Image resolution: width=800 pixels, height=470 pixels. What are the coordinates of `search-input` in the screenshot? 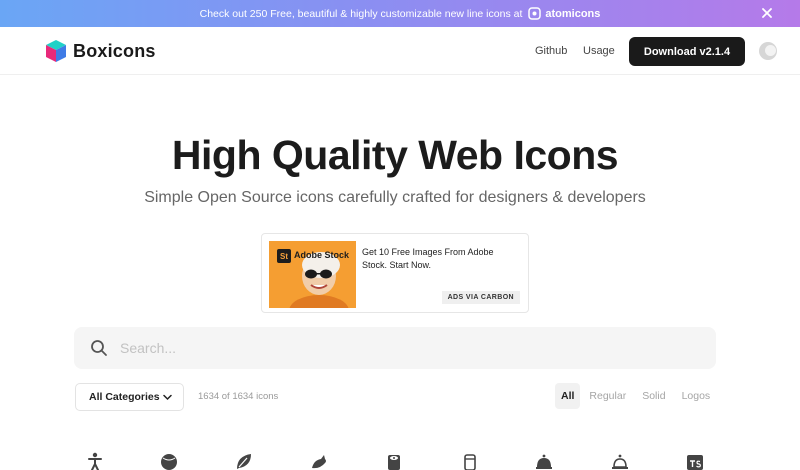 It's located at (410, 348).